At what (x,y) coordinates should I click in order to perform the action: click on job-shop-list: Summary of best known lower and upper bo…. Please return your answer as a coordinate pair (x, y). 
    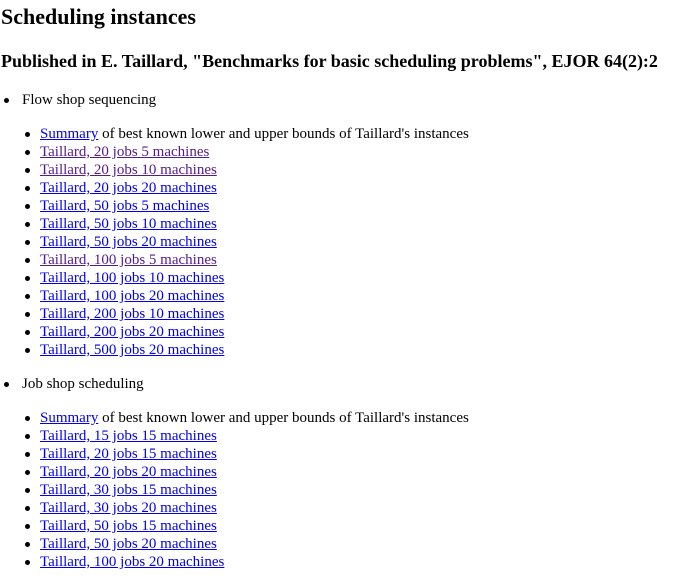
    Looking at the image, I should click on (234, 418).